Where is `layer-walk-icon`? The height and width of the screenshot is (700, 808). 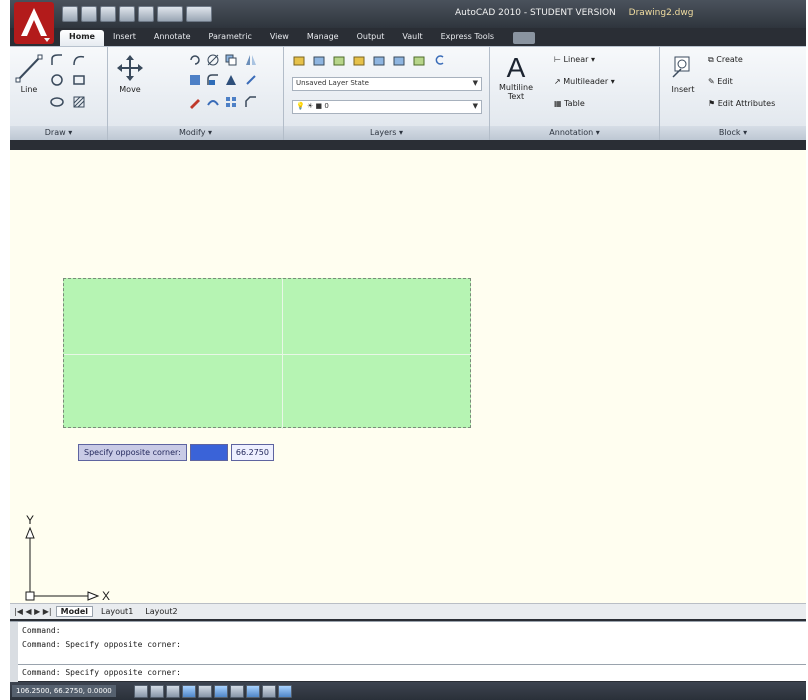 layer-walk-icon is located at coordinates (419, 60).